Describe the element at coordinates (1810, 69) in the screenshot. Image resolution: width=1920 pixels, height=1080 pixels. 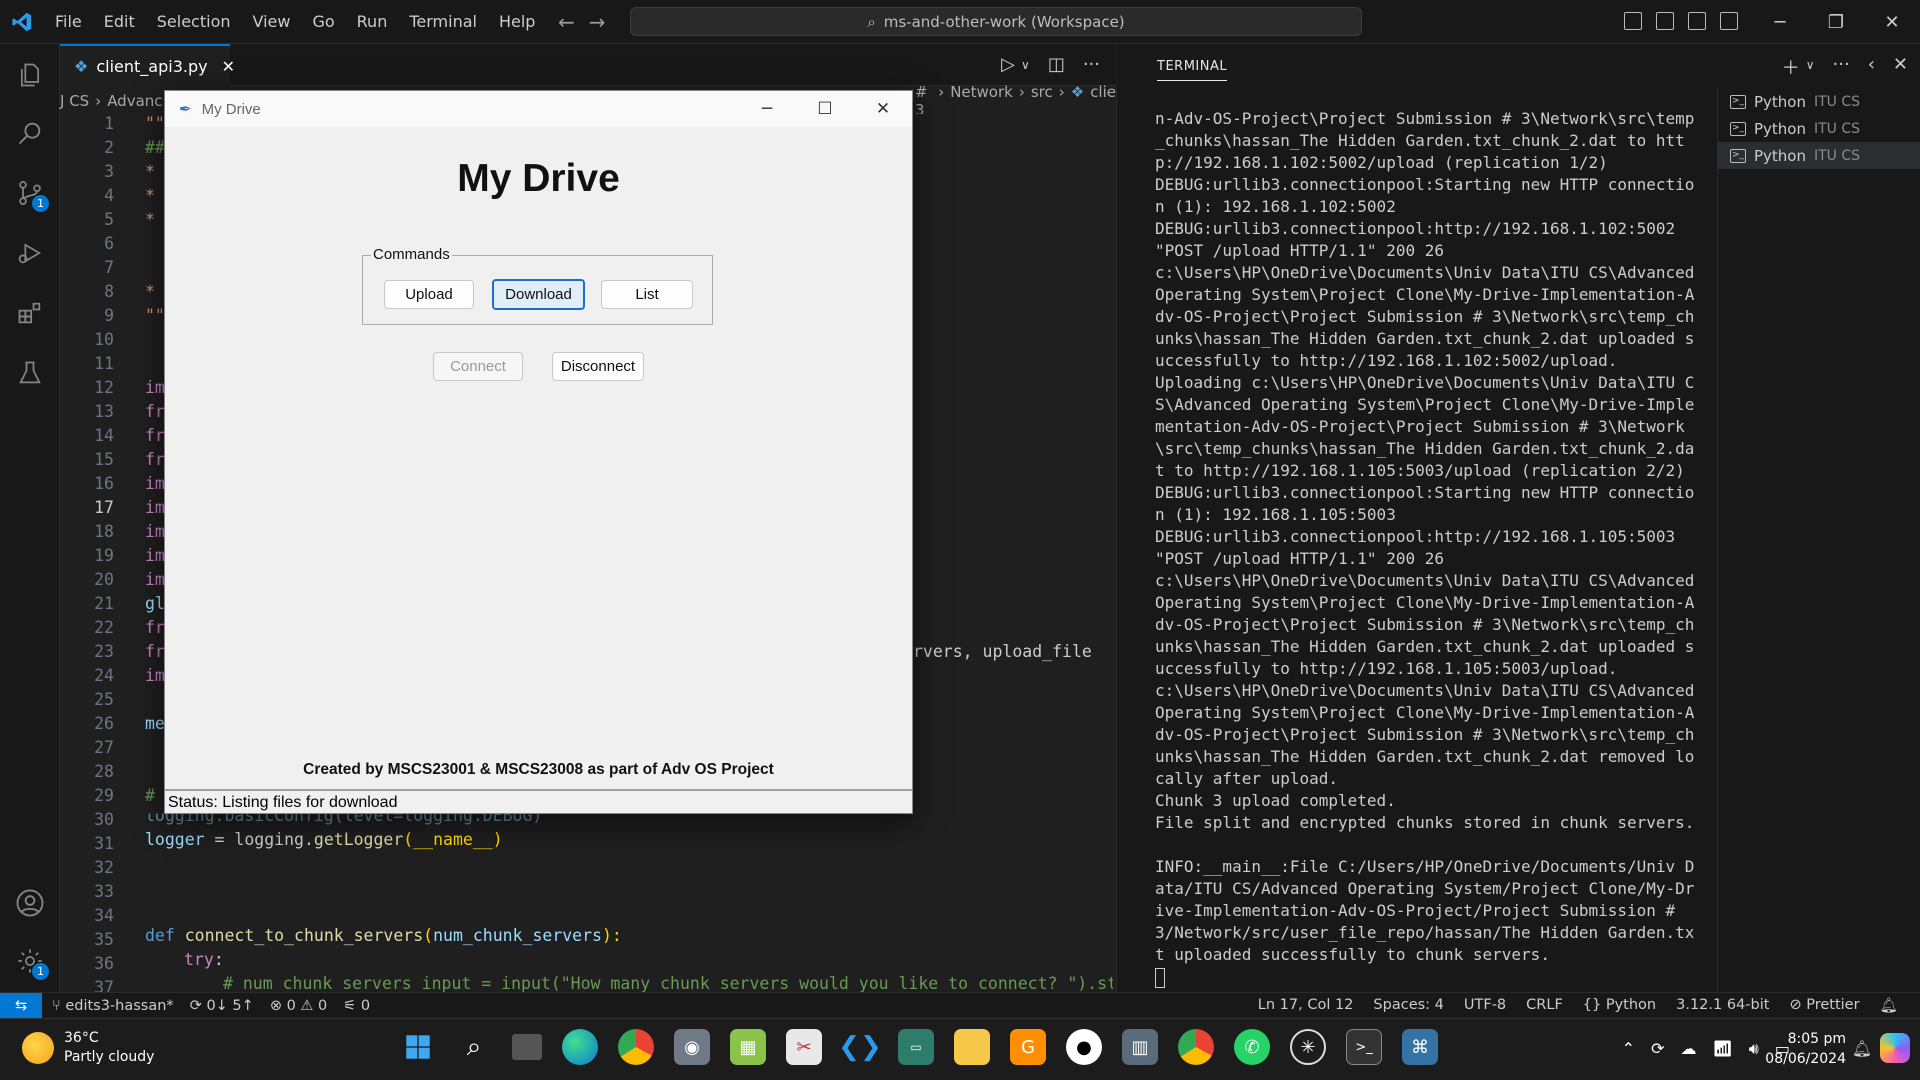
I see `terminal-dropdown-chevron-icon: ∨` at that location.